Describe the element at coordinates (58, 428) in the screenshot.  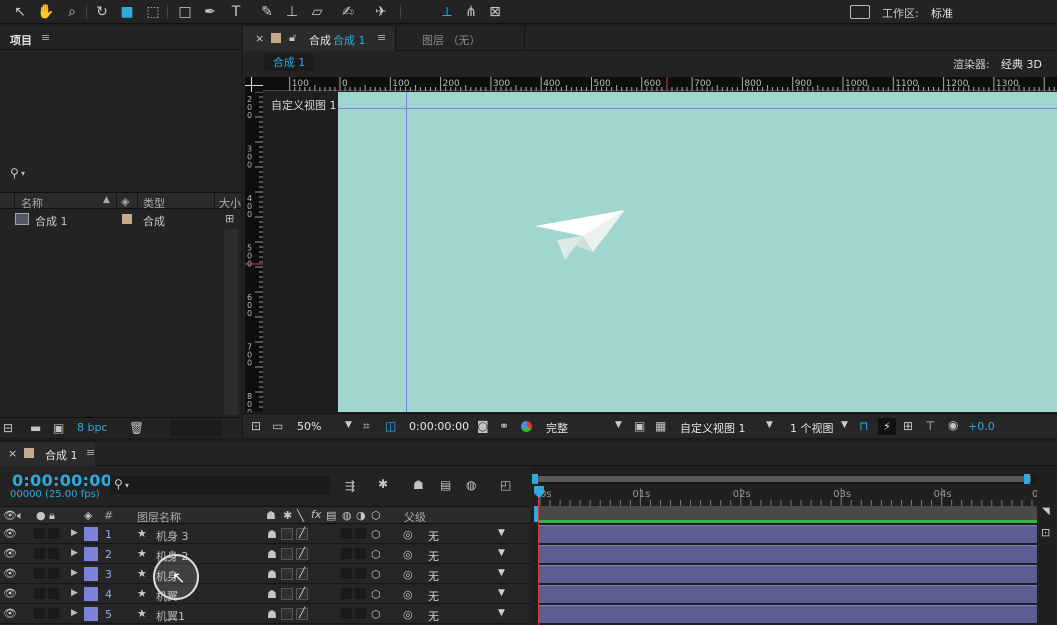
I see `new-composition-icon: ▣` at that location.